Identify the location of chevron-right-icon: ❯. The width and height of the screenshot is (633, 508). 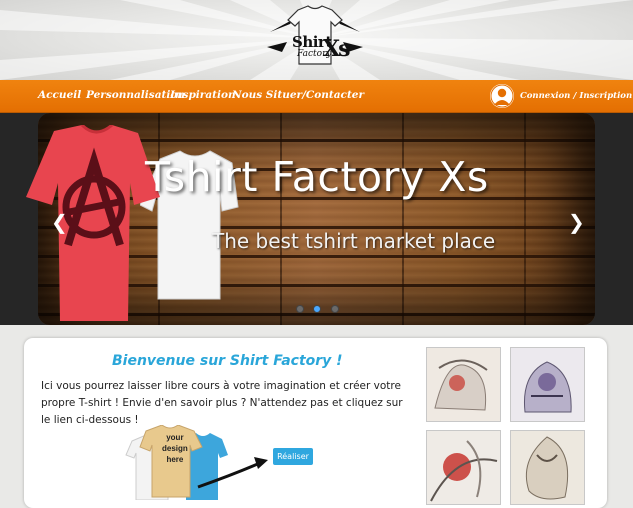
(576, 222).